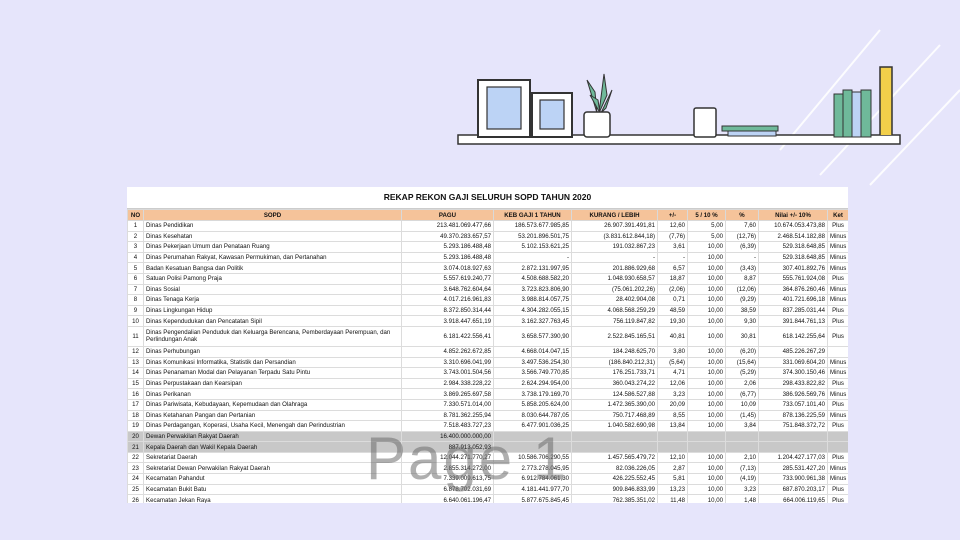 Image resolution: width=960 pixels, height=540 pixels. What do you see at coordinates (672, 426) in the screenshot?
I see `table-cell: 13,84` at bounding box center [672, 426].